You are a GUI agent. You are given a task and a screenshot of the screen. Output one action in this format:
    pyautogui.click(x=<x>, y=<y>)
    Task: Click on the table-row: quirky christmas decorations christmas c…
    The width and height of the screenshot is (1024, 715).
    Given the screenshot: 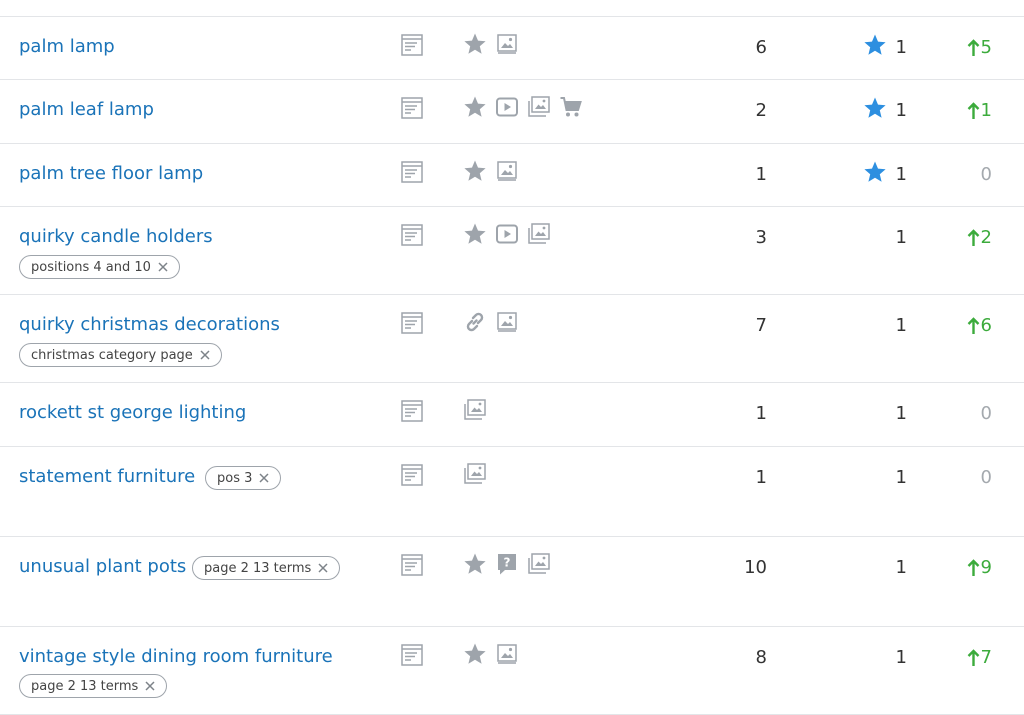 What is the action you would take?
    pyautogui.click(x=512, y=339)
    